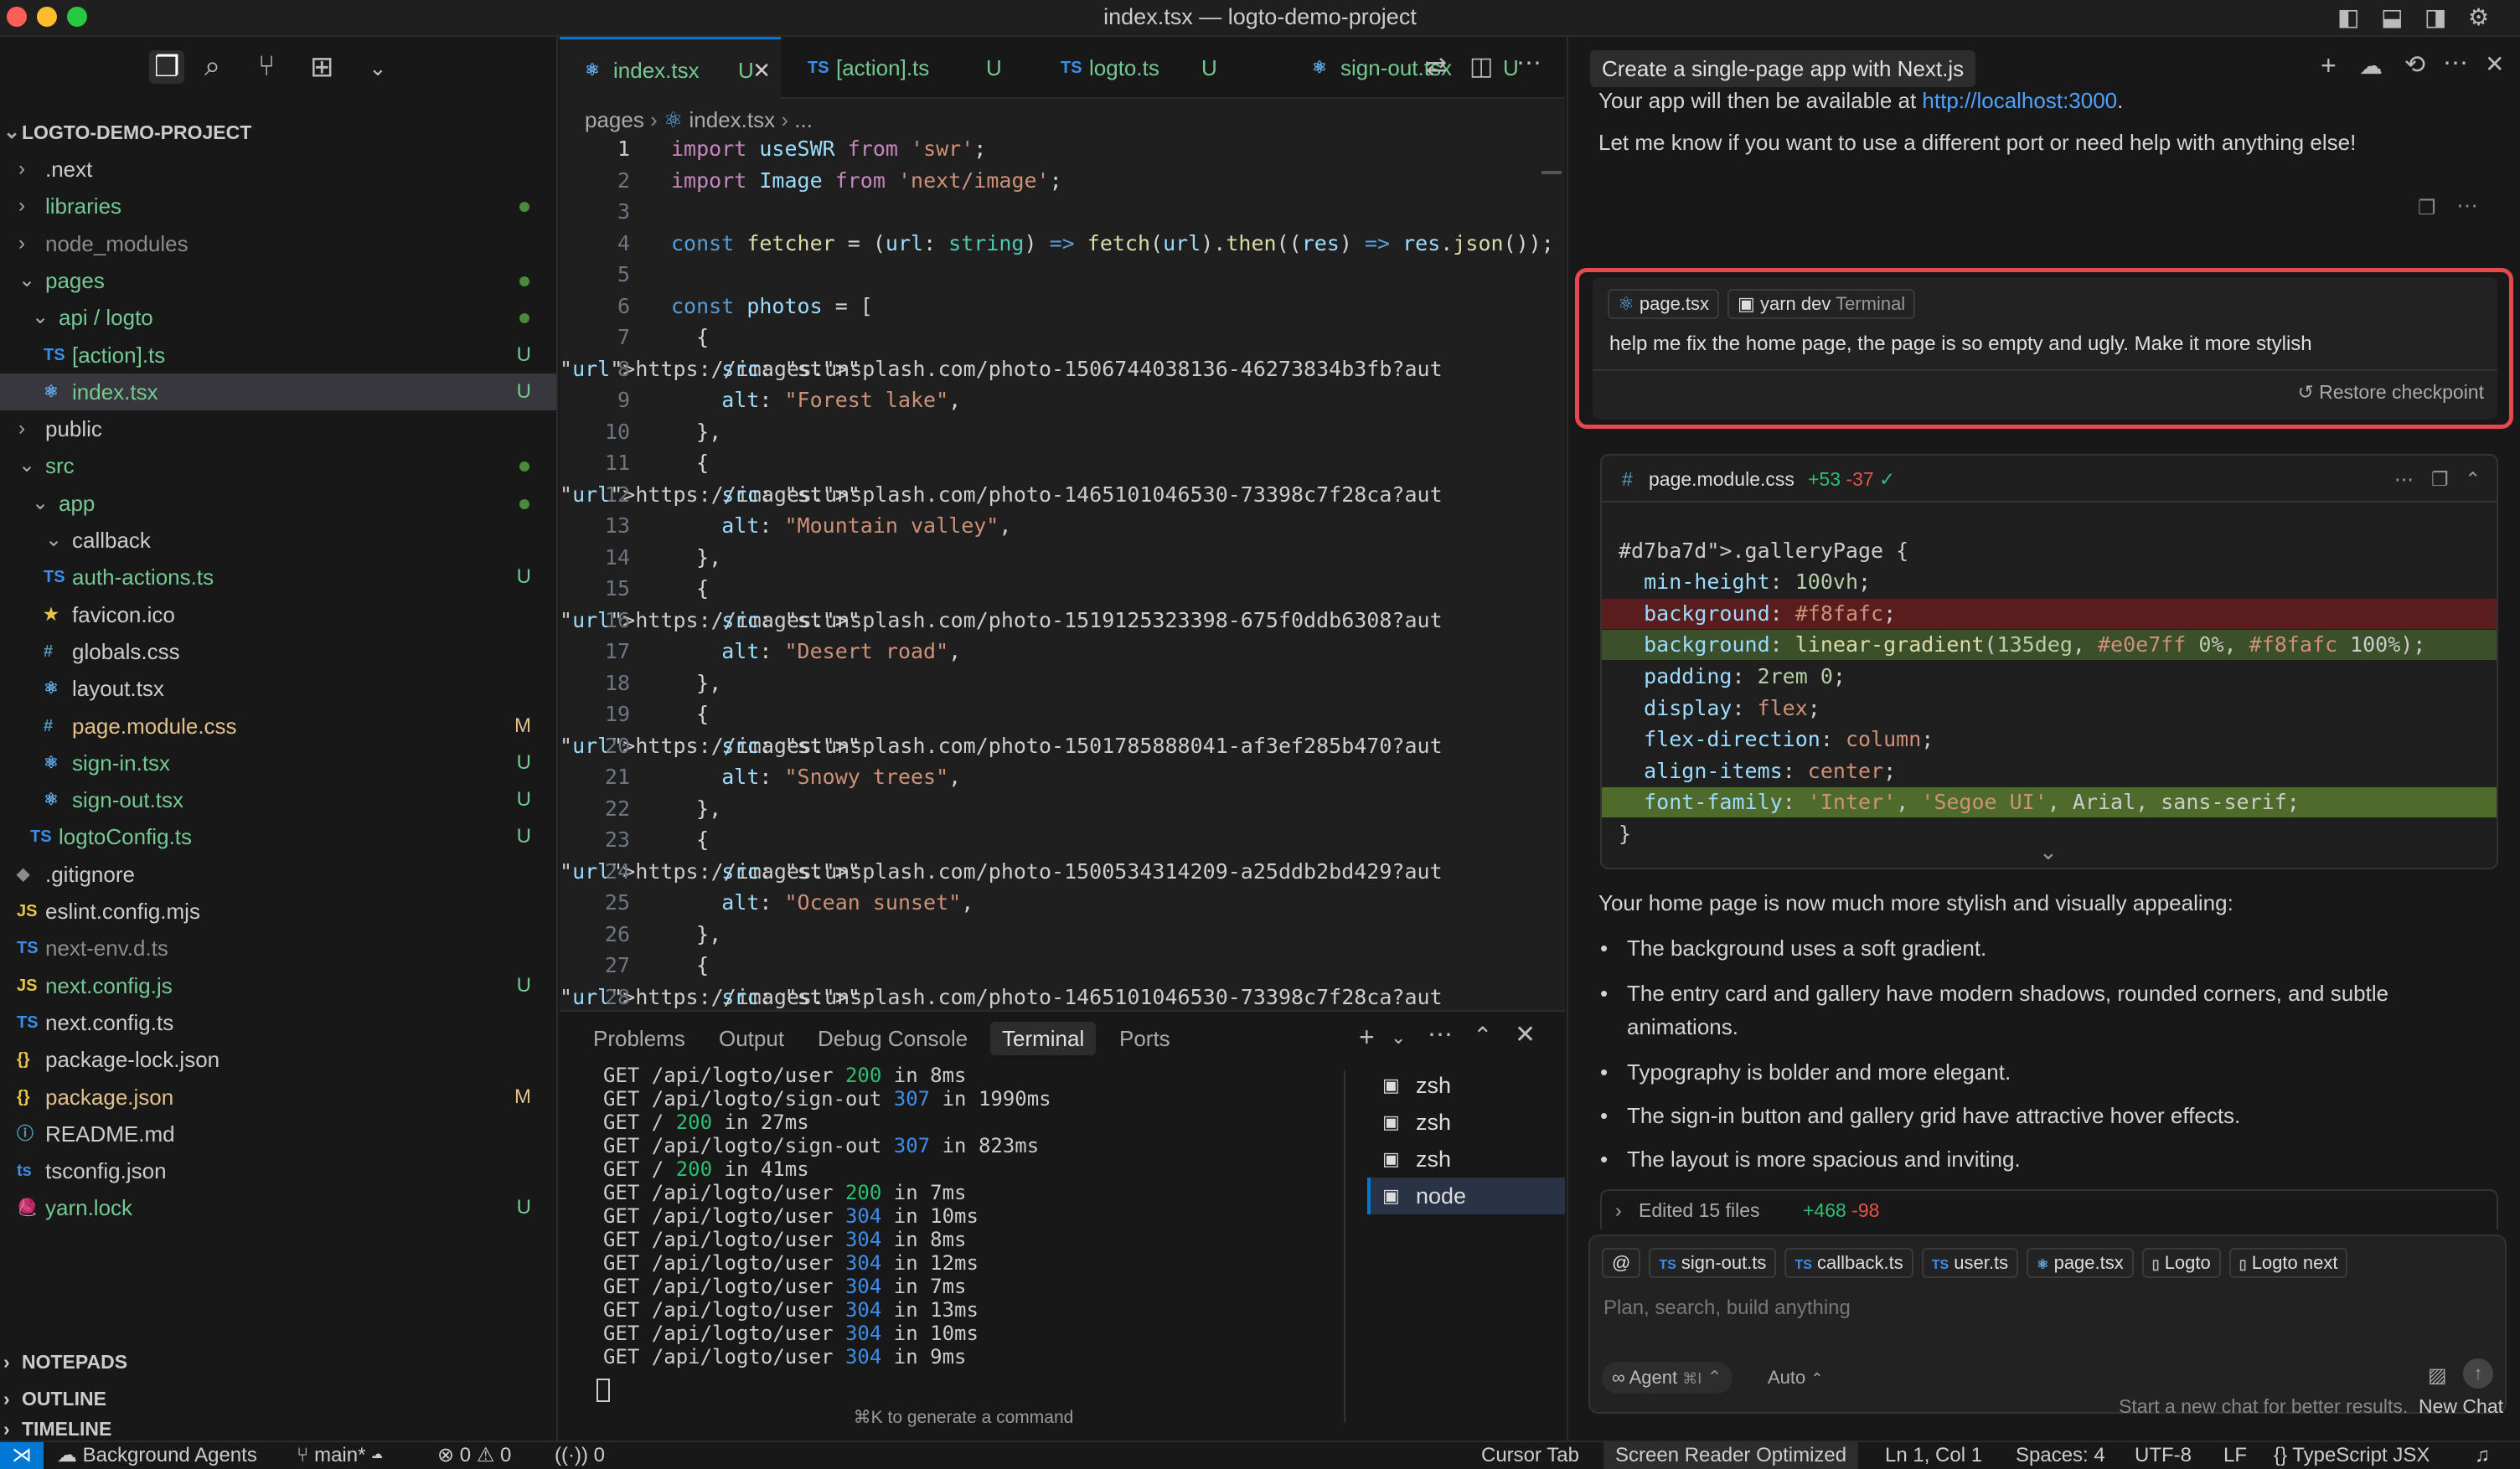 The height and width of the screenshot is (1469, 2520). I want to click on cursor-tab-status: Cursor Tab, so click(1530, 1455).